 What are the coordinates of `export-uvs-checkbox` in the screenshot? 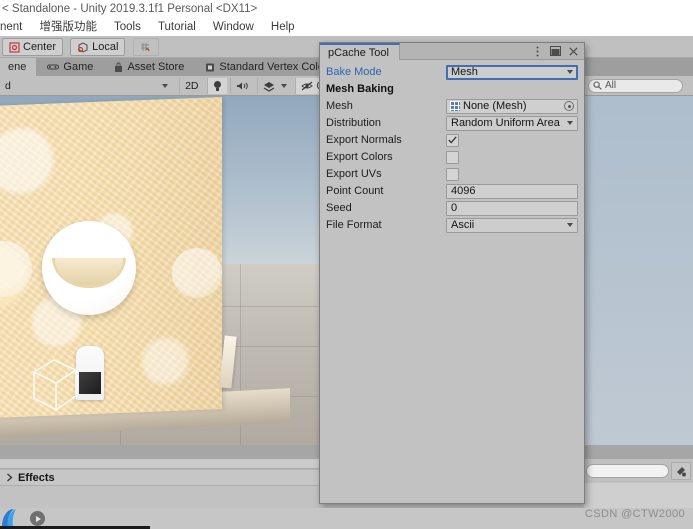 It's located at (452, 174).